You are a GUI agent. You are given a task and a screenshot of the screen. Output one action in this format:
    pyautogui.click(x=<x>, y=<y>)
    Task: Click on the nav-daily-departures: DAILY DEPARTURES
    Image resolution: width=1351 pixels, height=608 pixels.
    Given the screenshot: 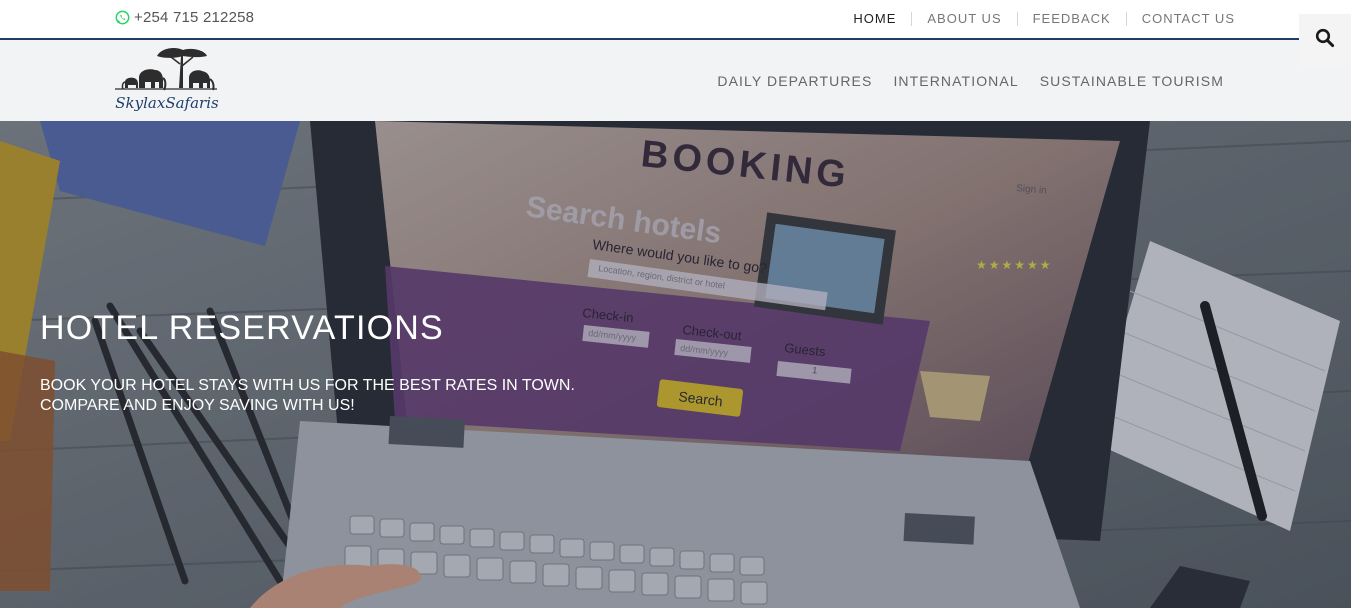 What is the action you would take?
    pyautogui.click(x=794, y=81)
    